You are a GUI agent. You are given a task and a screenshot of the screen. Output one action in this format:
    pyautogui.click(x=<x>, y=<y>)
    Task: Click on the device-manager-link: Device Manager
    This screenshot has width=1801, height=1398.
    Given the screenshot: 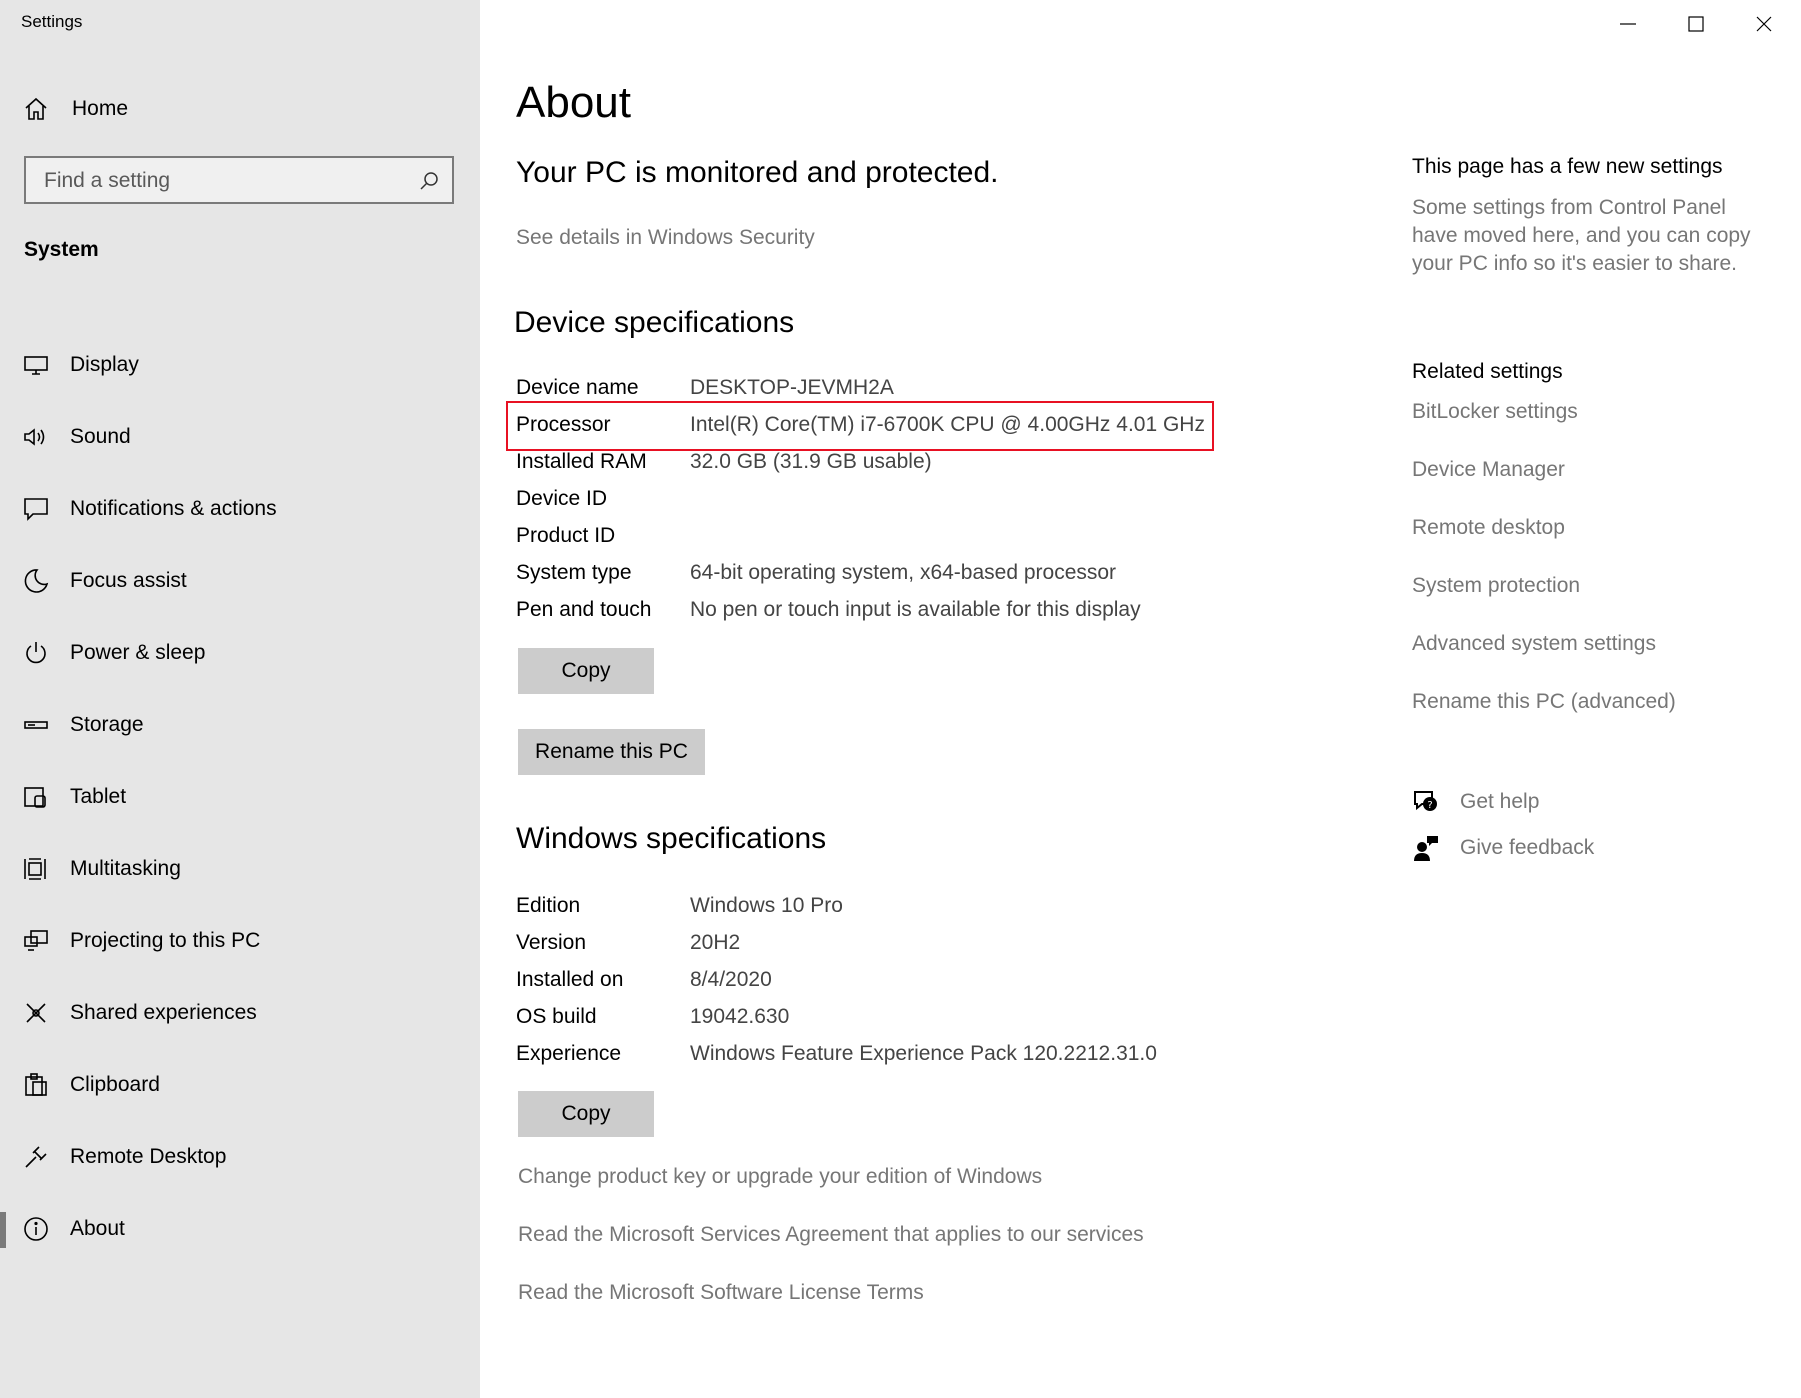 What is the action you would take?
    pyautogui.click(x=1488, y=470)
    